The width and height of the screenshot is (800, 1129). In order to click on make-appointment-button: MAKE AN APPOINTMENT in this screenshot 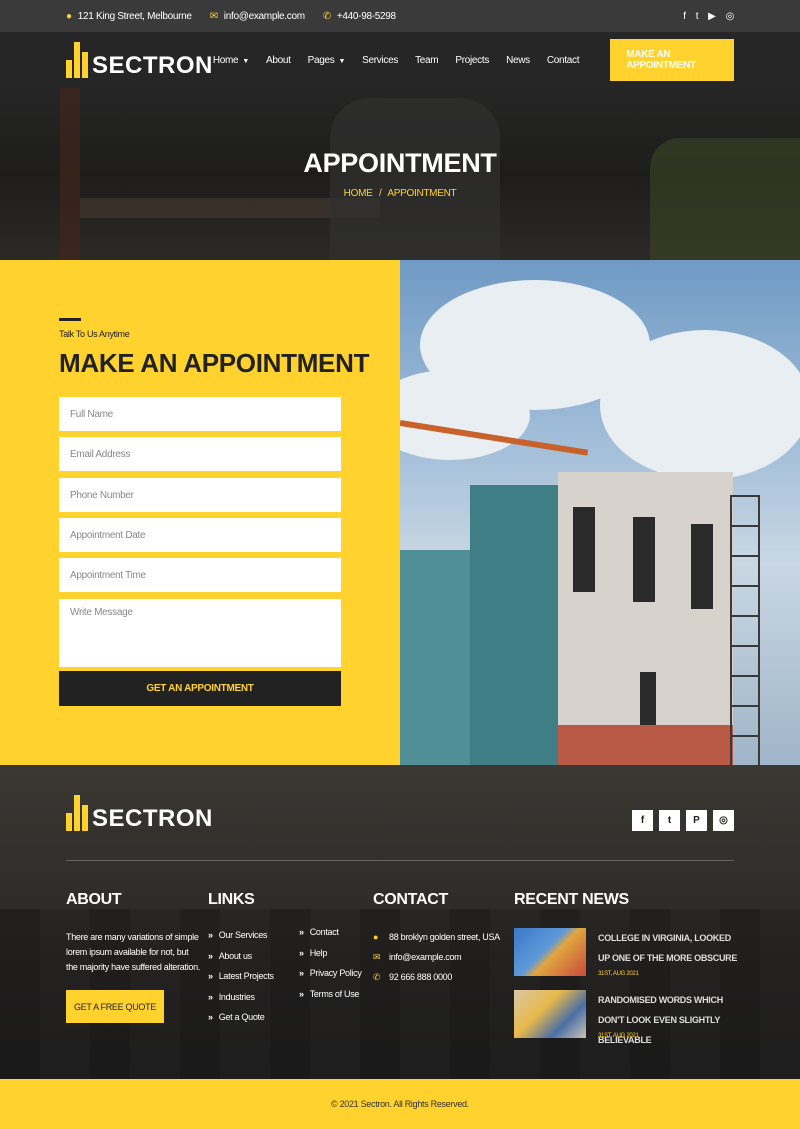, I will do `click(672, 60)`.